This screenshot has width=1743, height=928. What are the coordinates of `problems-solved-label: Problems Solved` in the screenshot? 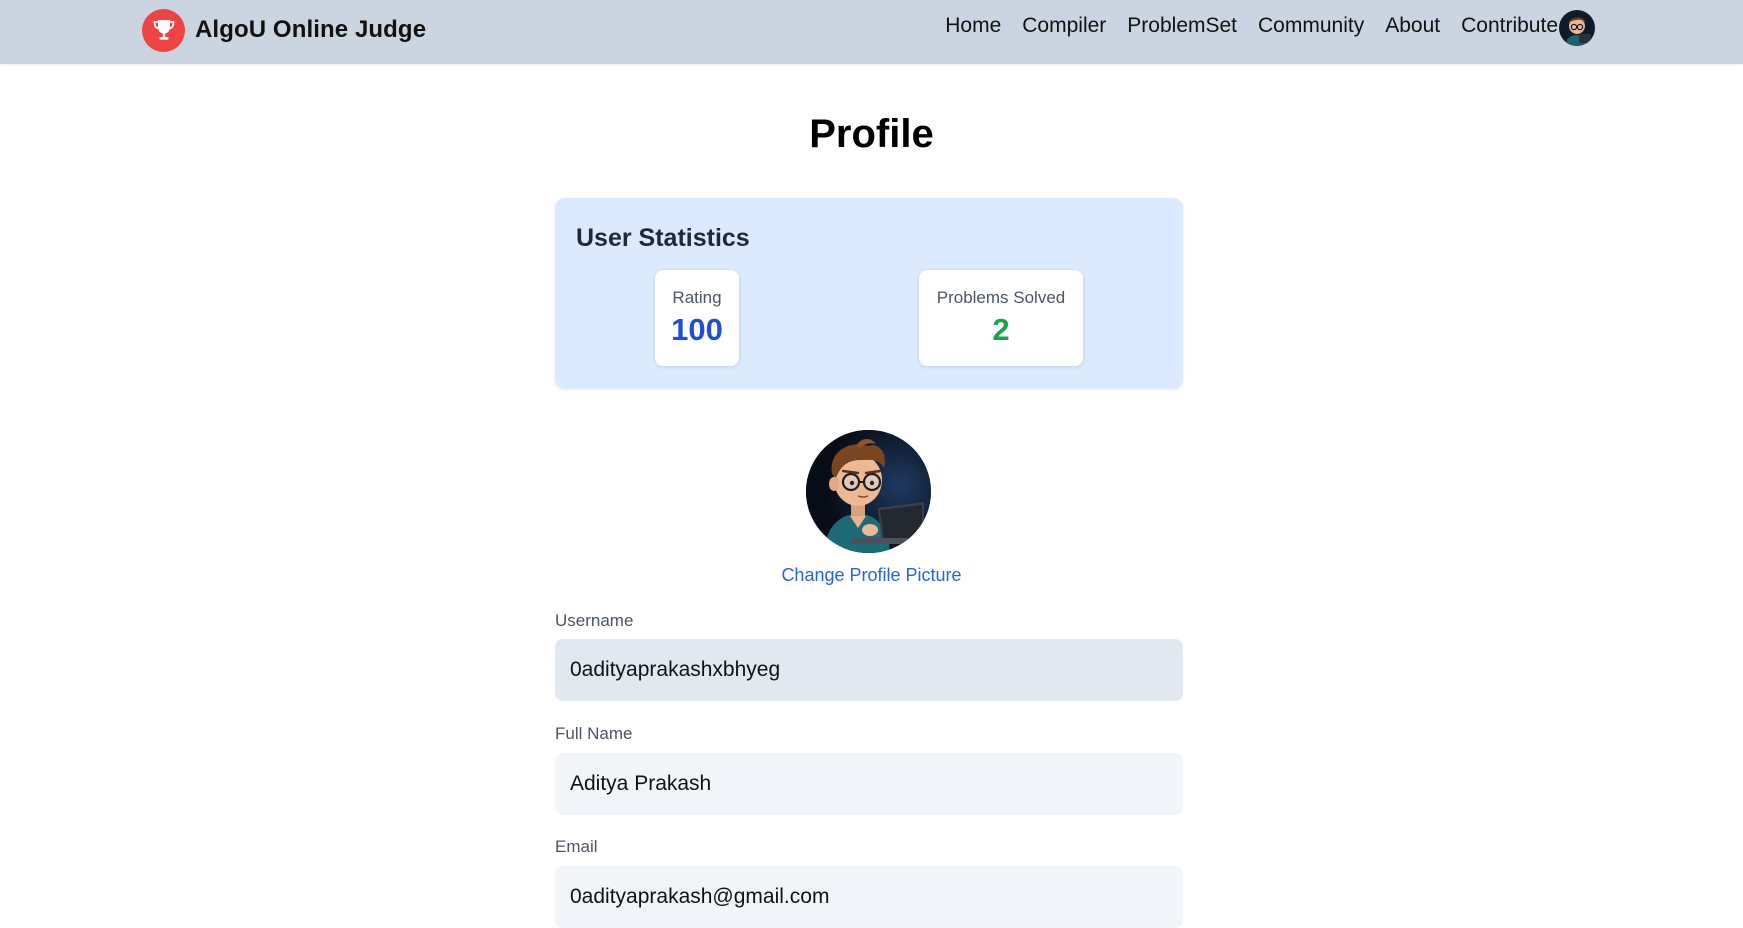 It's located at (1001, 297).